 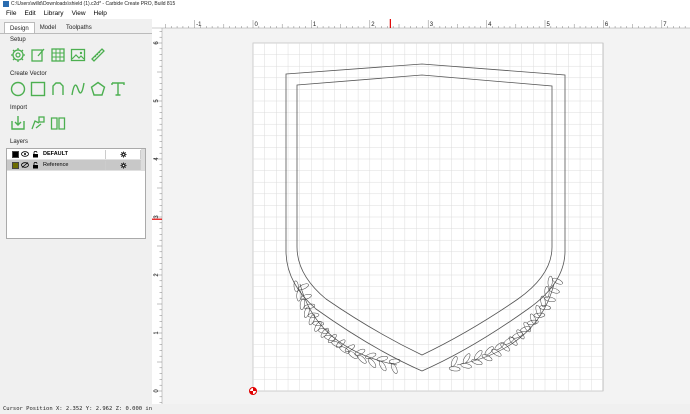 I want to click on image-icon, so click(x=78, y=55).